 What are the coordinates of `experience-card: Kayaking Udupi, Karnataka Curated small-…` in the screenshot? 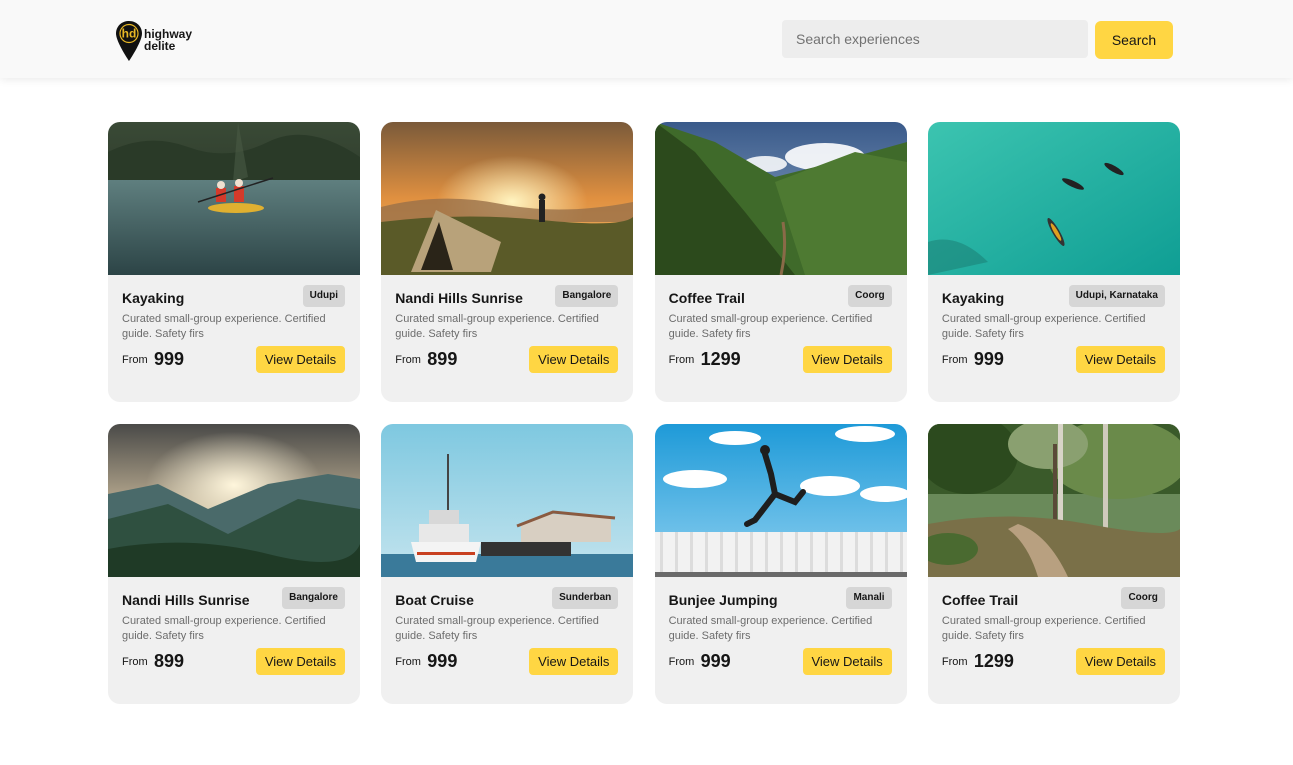 It's located at (1053, 262).